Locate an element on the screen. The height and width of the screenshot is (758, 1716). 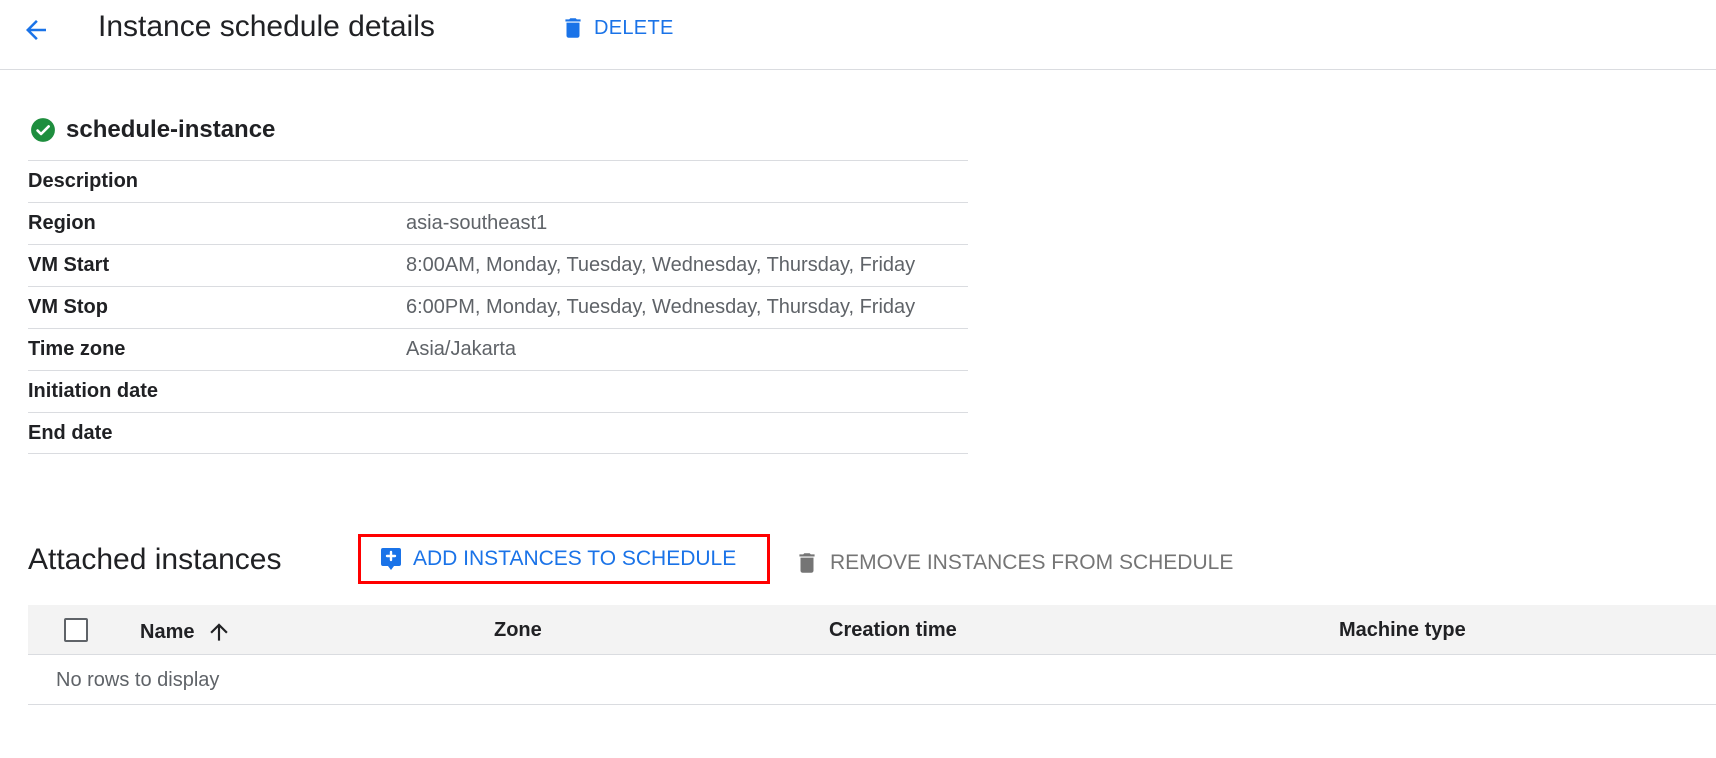
schedule-status: schedule-instance is located at coordinates (152, 130).